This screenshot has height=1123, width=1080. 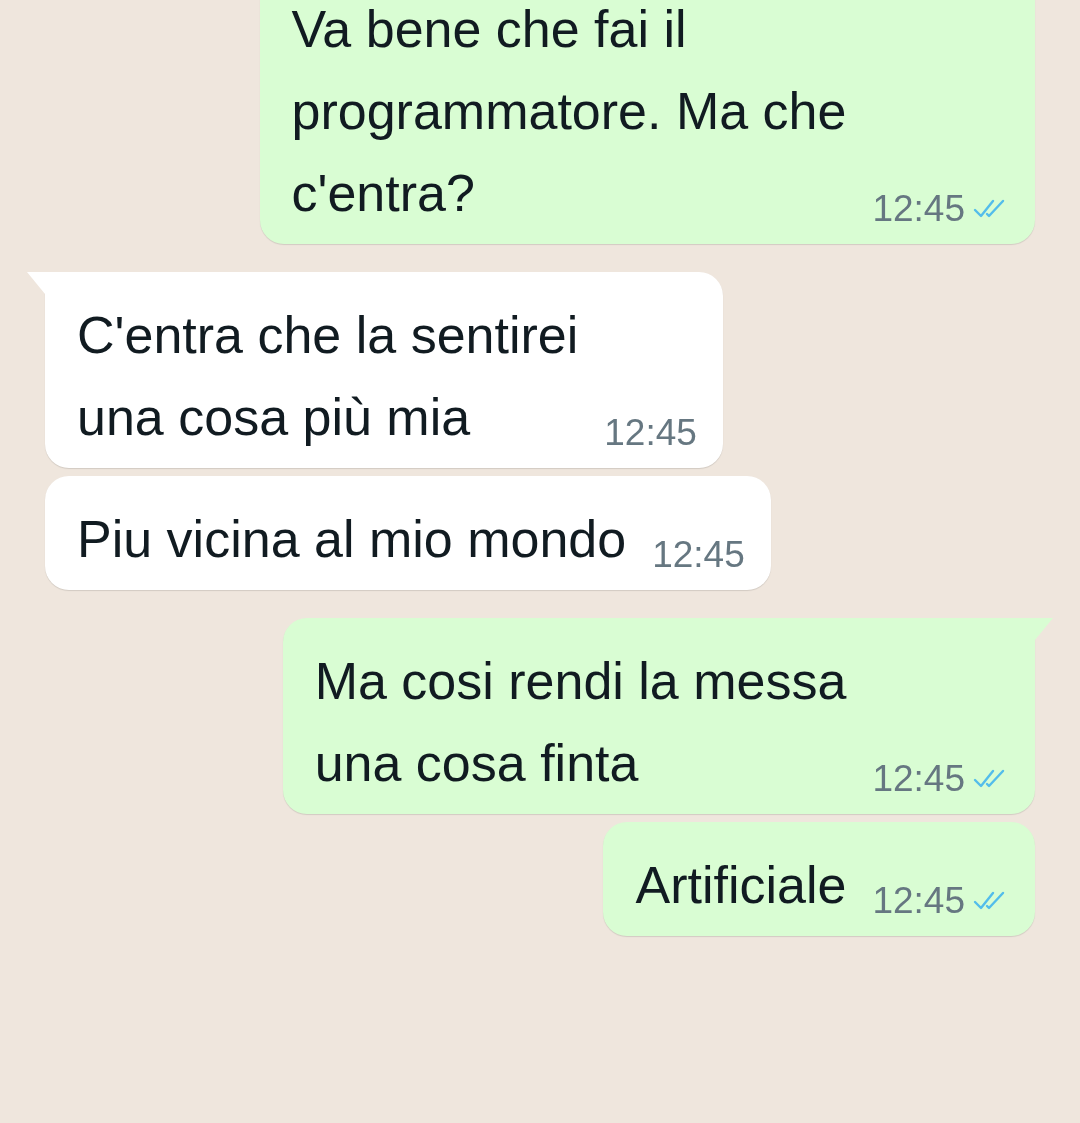 I want to click on message-text: Artificiale, so click(x=741, y=885).